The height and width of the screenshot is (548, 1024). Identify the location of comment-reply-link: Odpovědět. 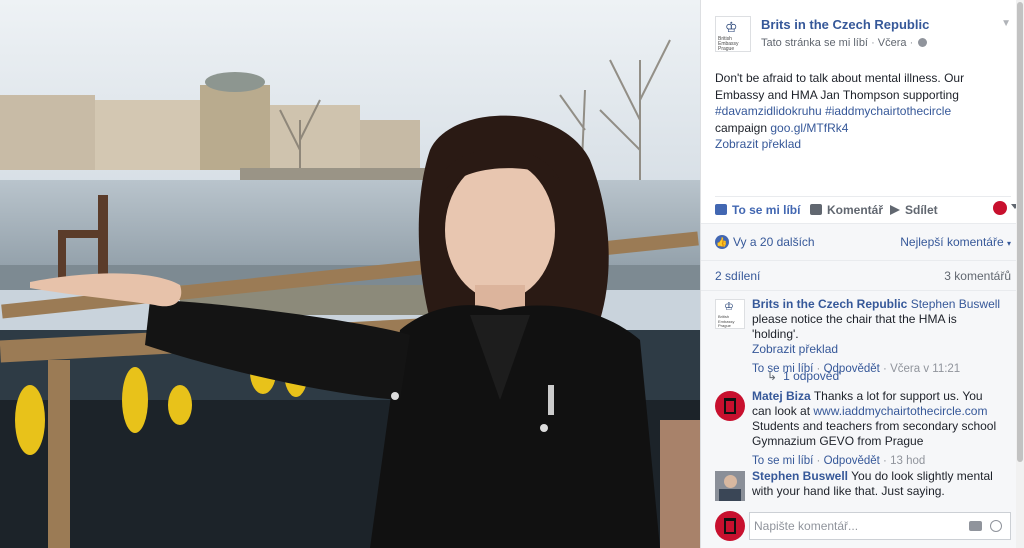
(852, 461).